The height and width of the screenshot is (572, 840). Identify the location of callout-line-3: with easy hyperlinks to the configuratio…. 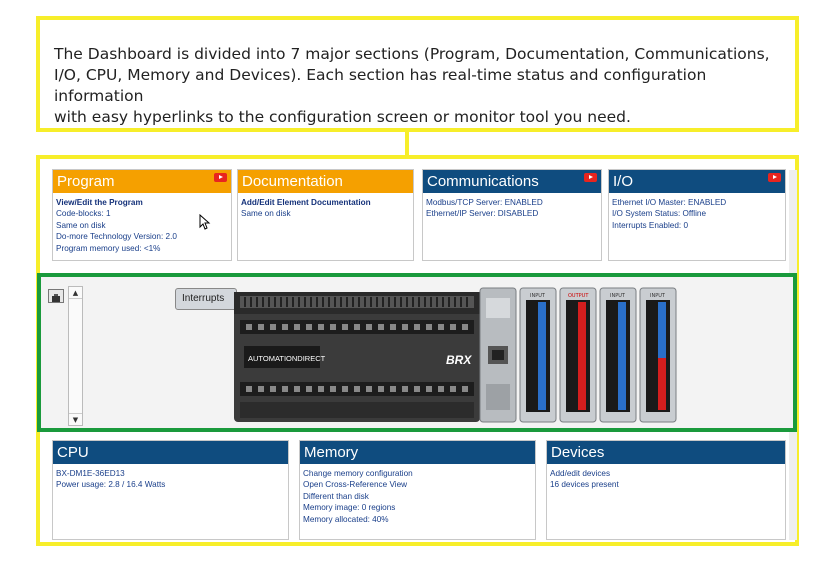
(342, 117).